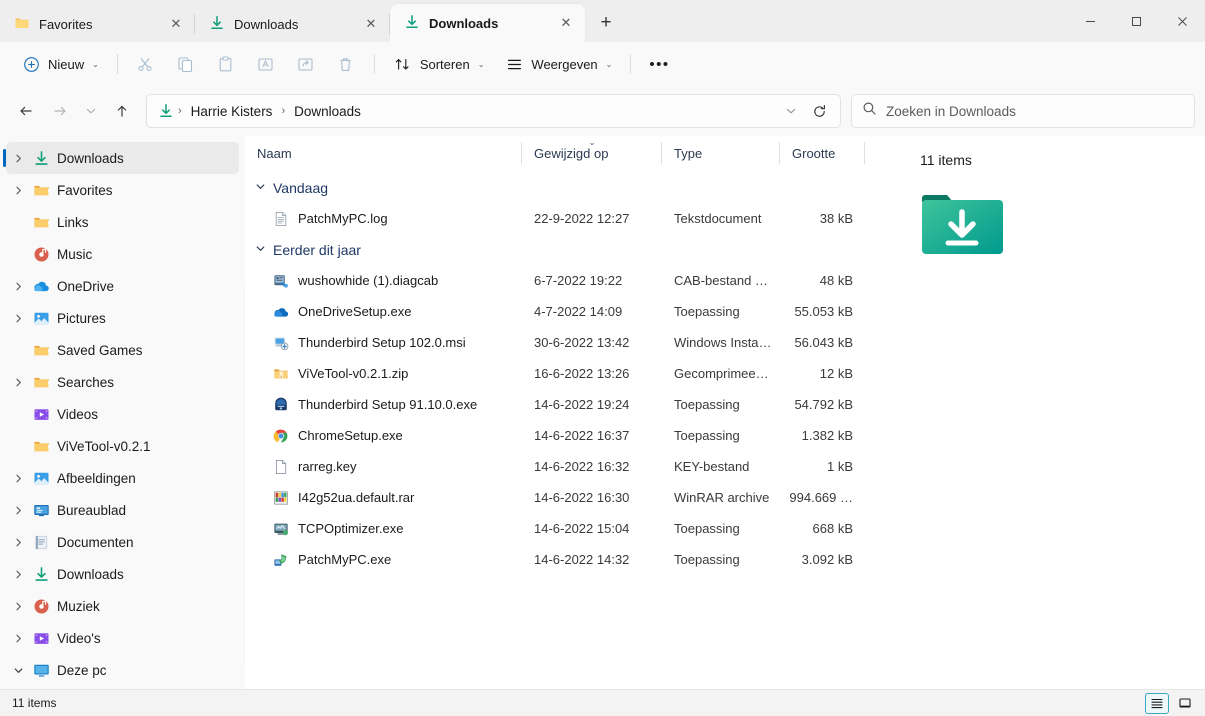  Describe the element at coordinates (292, 24) in the screenshot. I see `tab-downloads-1: Downloads ✕` at that location.